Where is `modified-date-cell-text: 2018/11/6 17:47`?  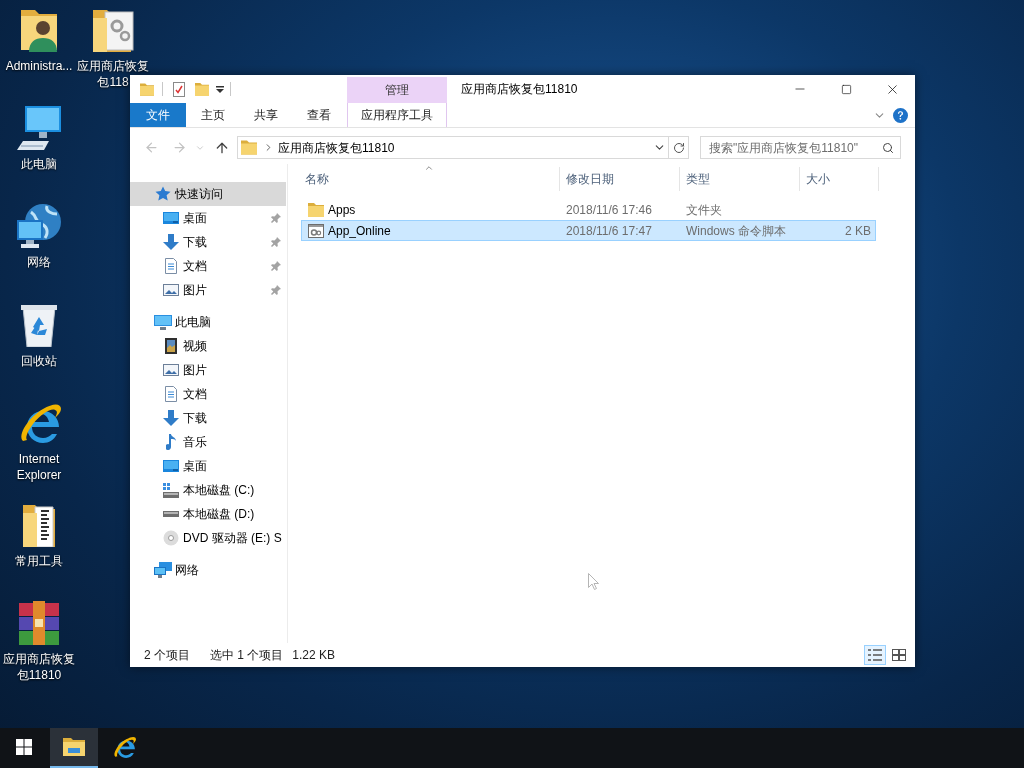 modified-date-cell-text: 2018/11/6 17:47 is located at coordinates (609, 231).